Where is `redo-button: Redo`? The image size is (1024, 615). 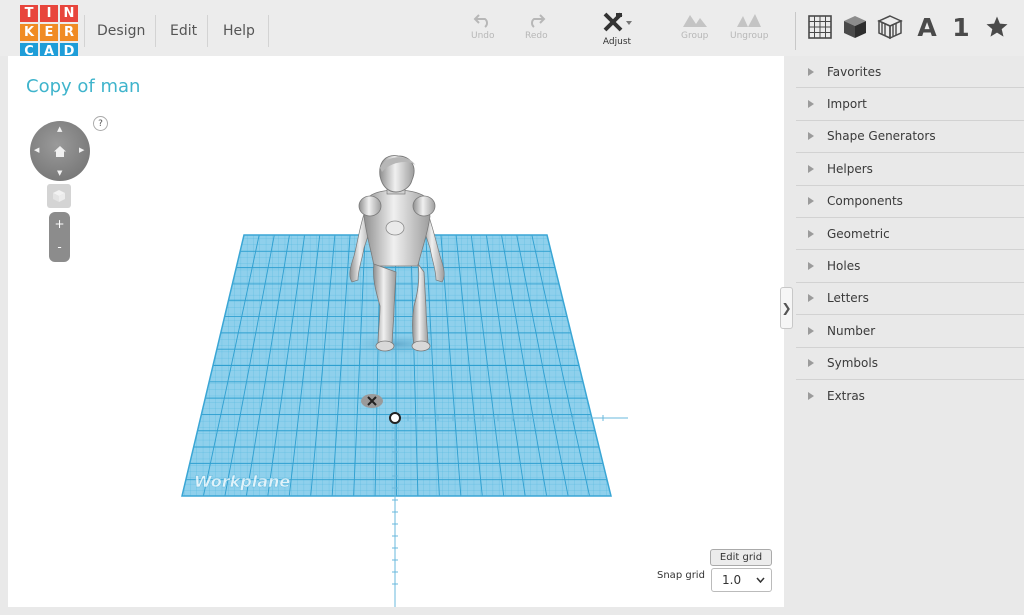 redo-button: Redo is located at coordinates (536, 26).